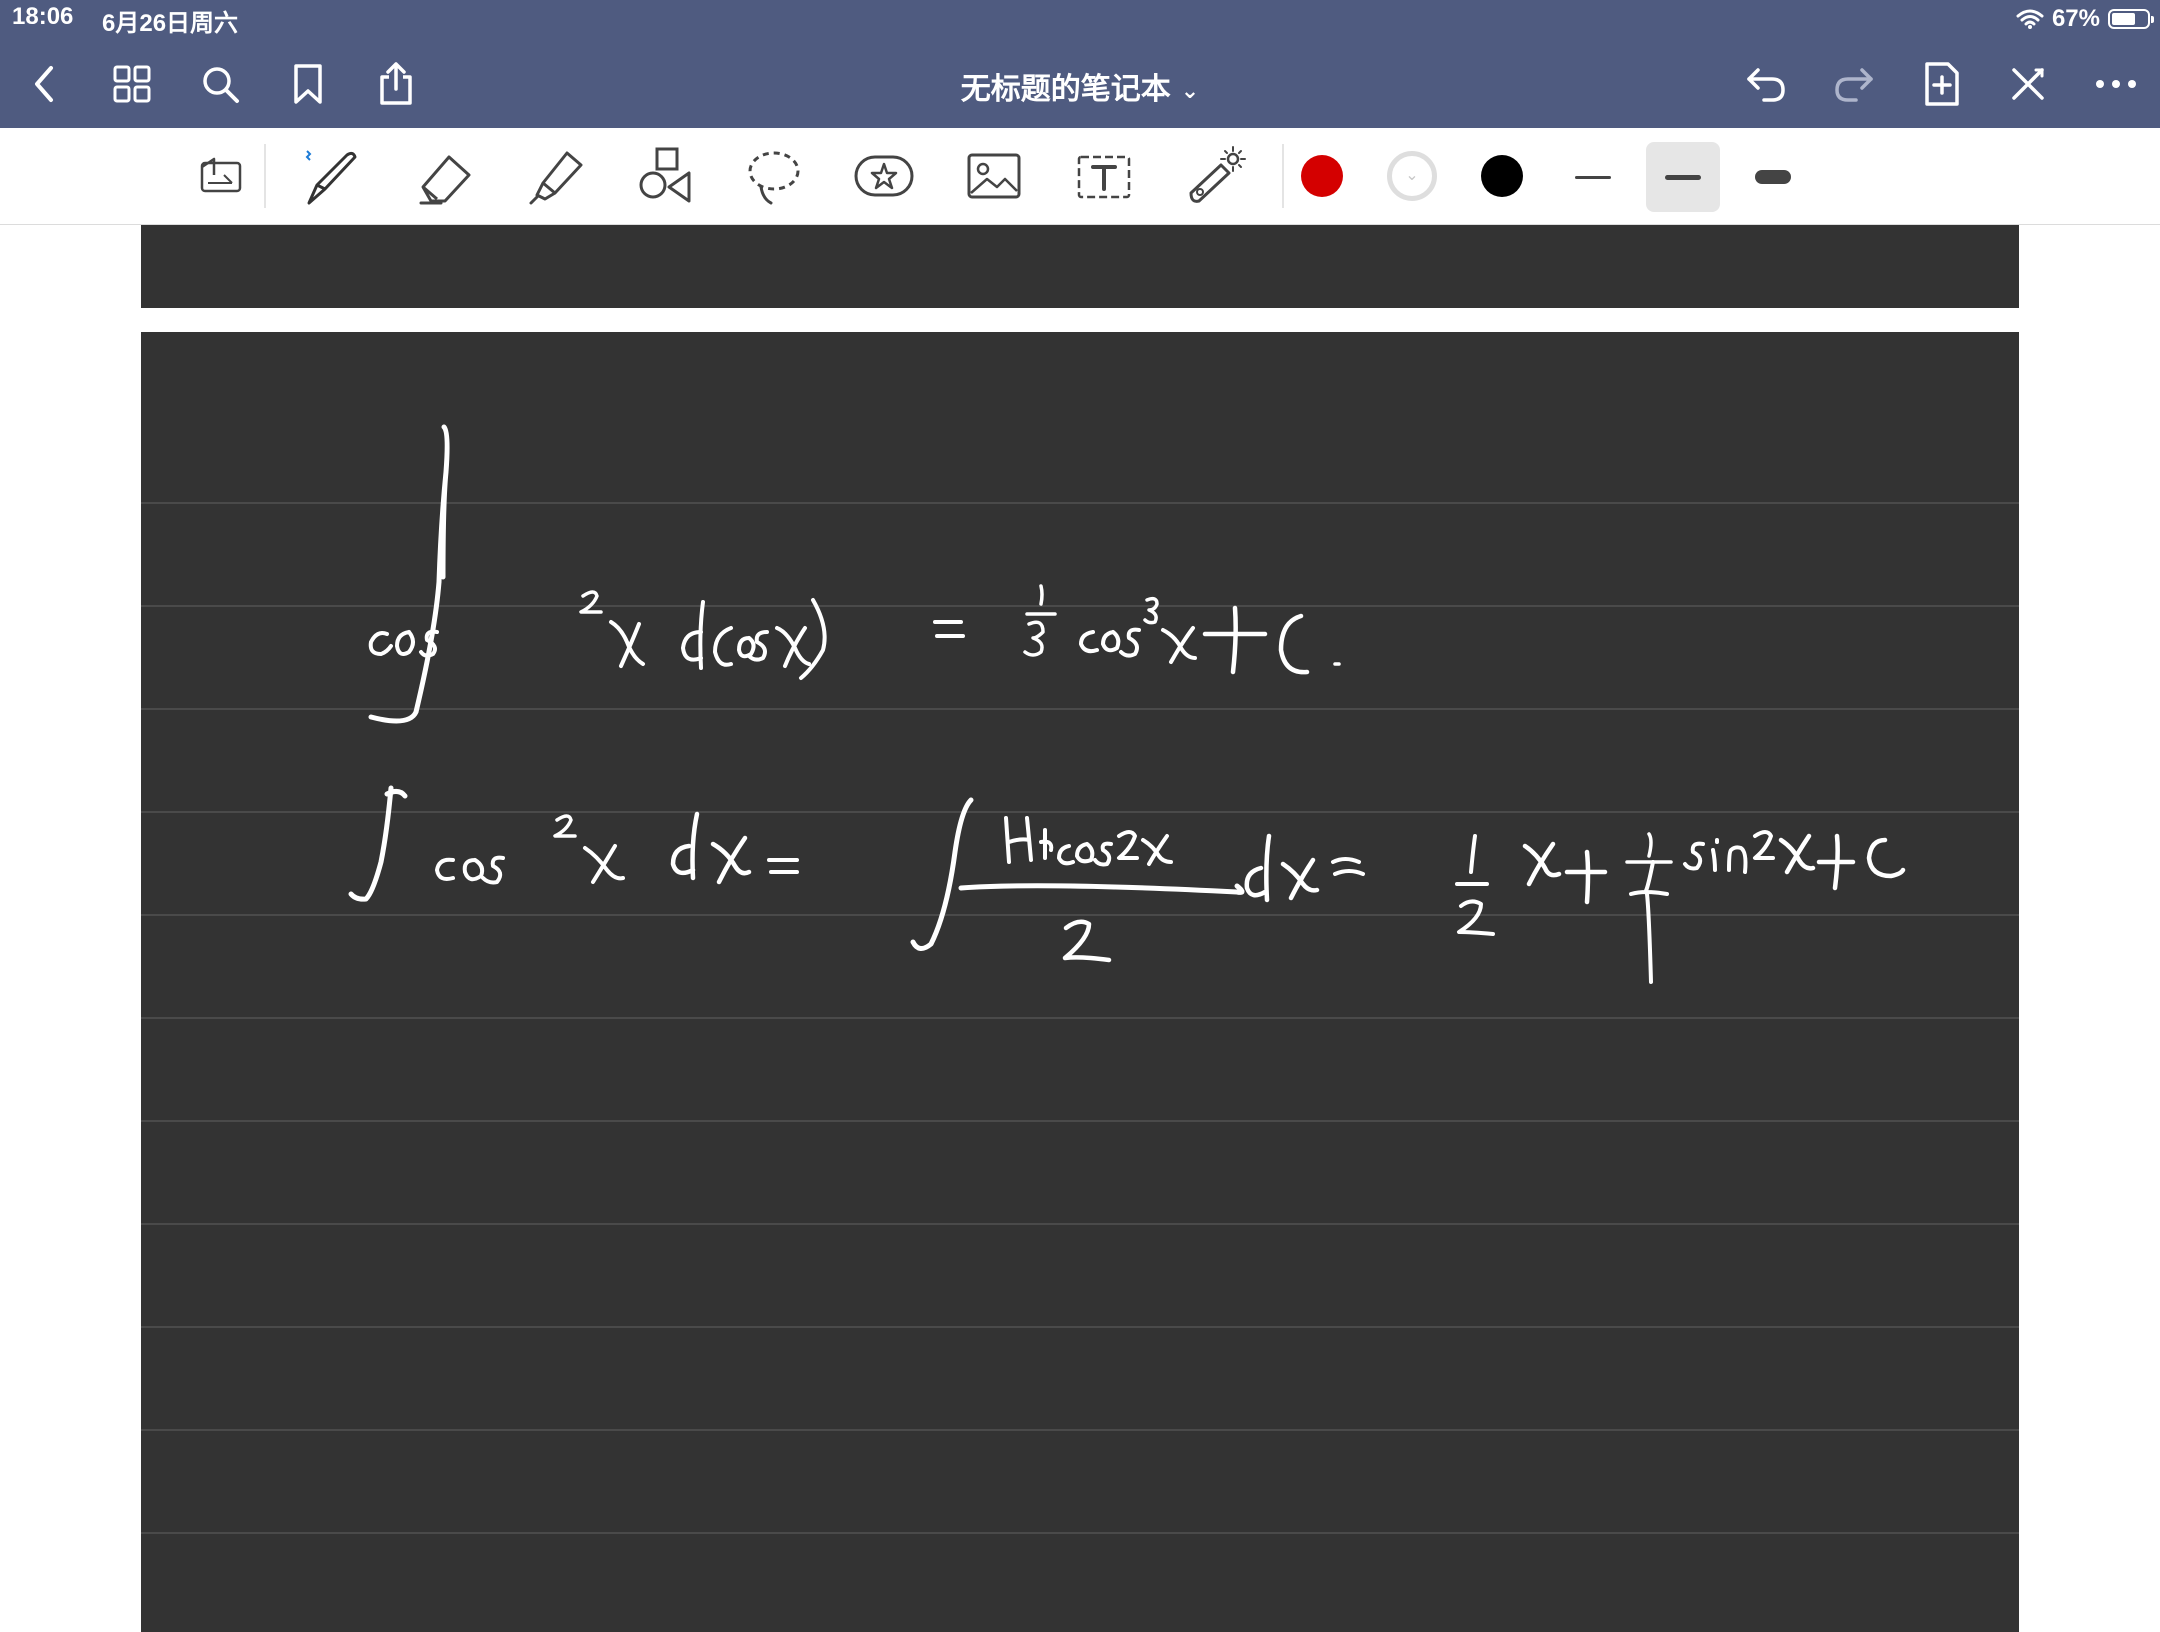  I want to click on redo-icon, so click(1854, 85).